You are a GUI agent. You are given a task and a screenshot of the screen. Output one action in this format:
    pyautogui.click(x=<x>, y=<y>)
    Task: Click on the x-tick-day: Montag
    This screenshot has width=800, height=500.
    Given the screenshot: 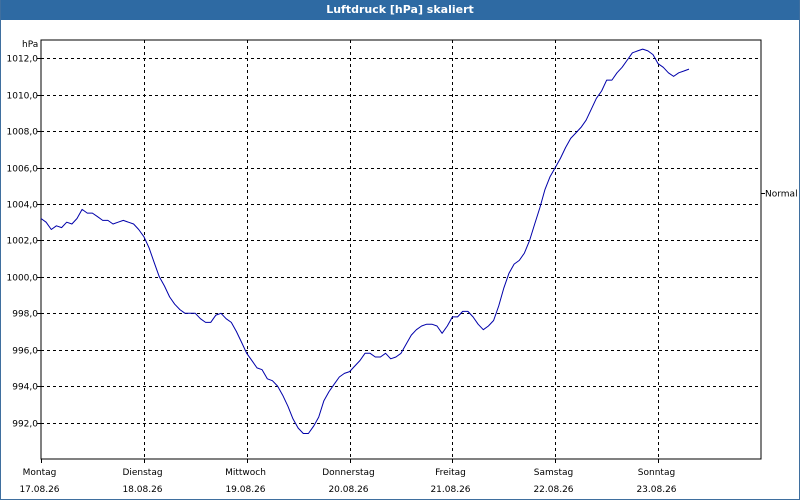 What is the action you would take?
    pyautogui.click(x=40, y=473)
    